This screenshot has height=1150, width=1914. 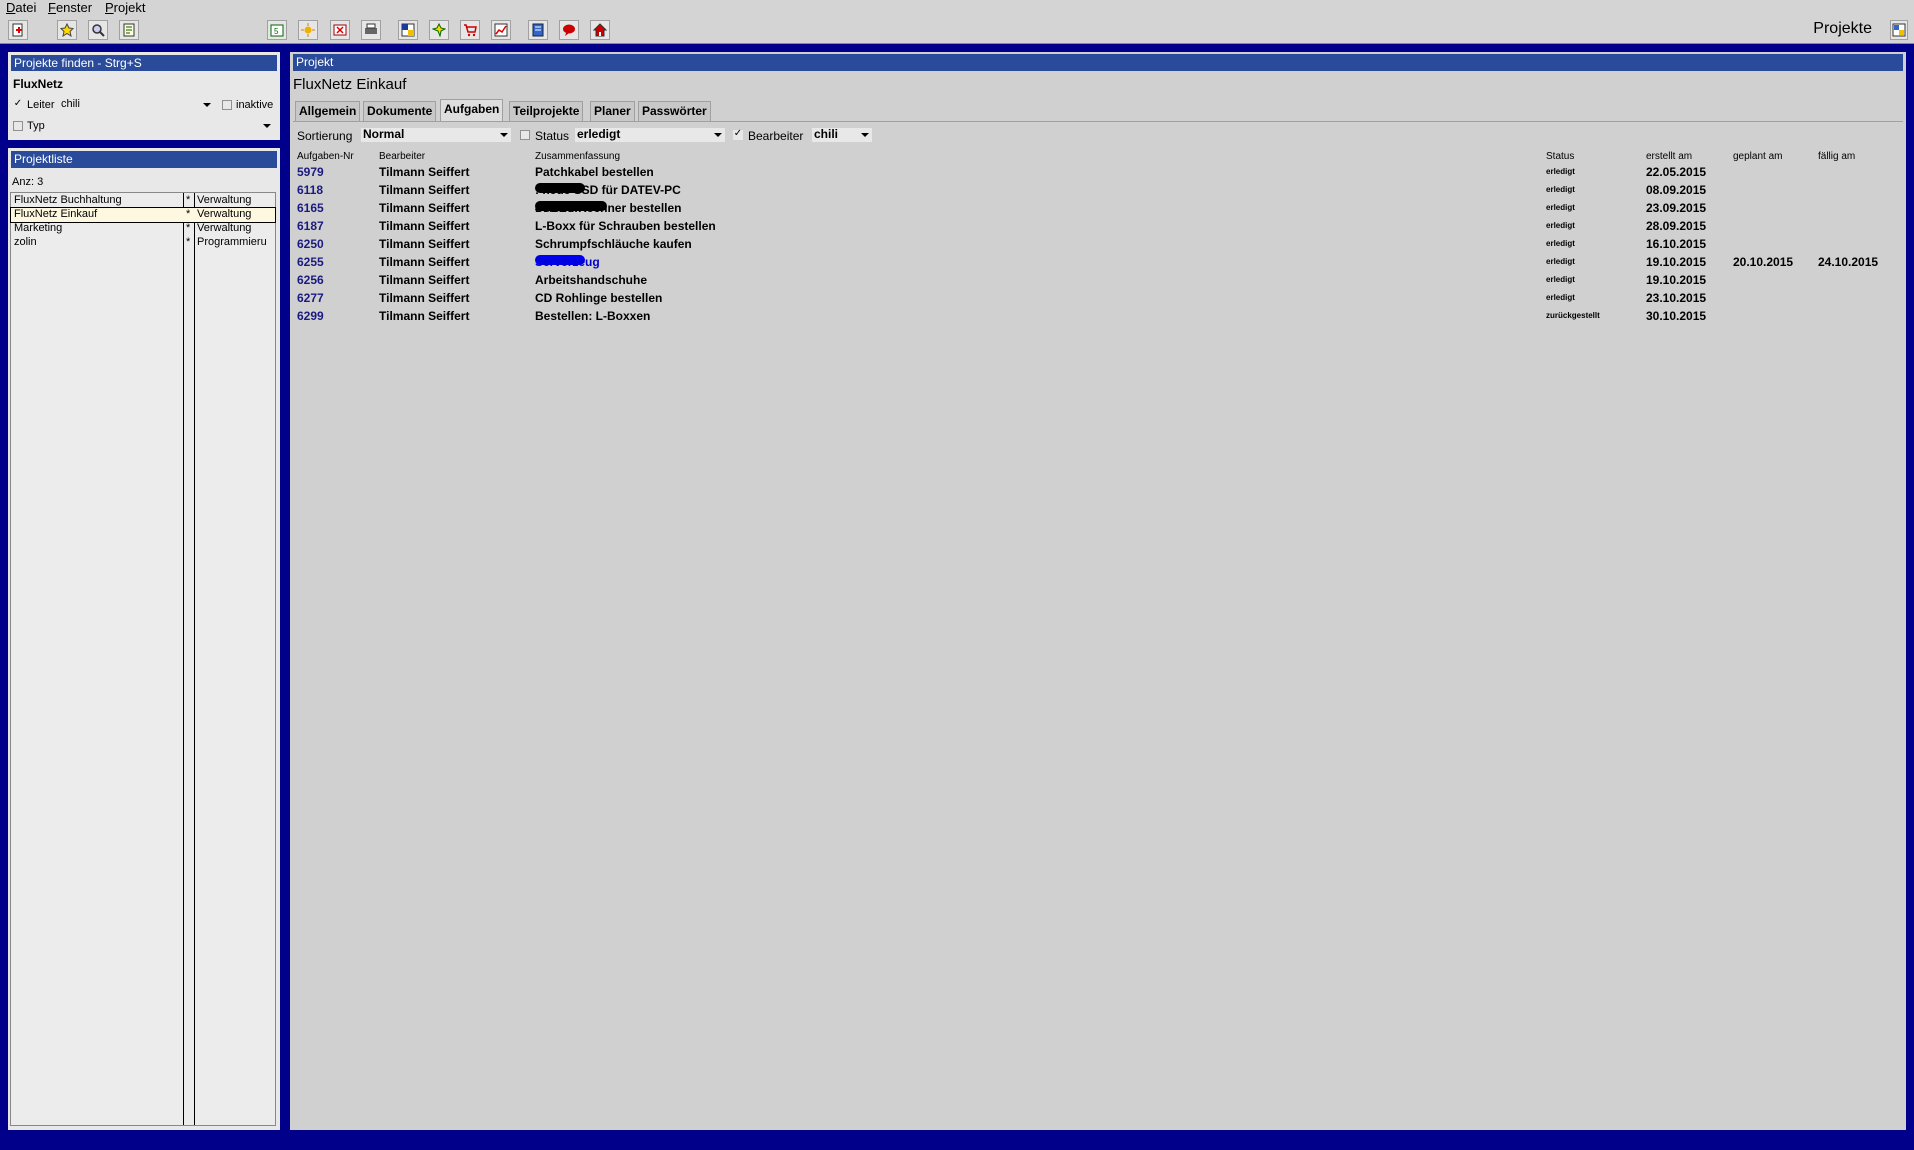 I want to click on leiter-checkbox: ✓, so click(x=18, y=104).